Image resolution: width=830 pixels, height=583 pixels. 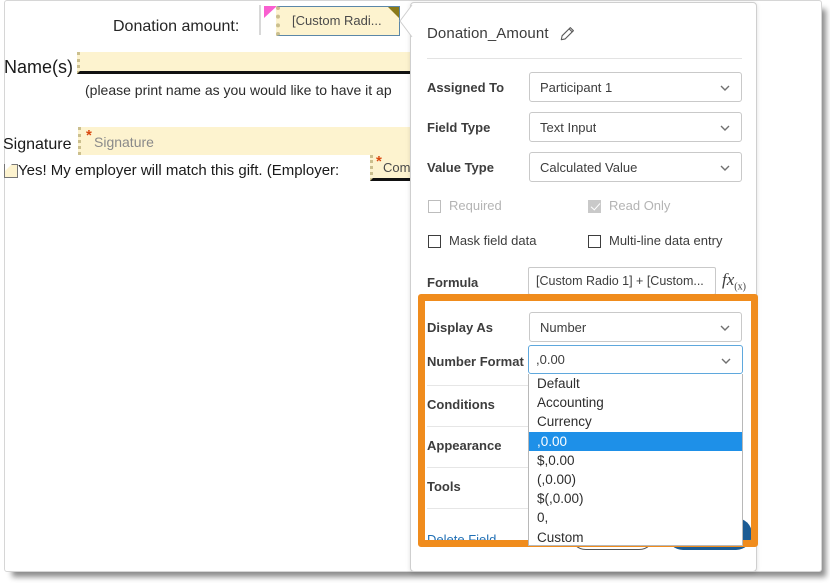 I want to click on fx-icon: fx(x), so click(x=734, y=281).